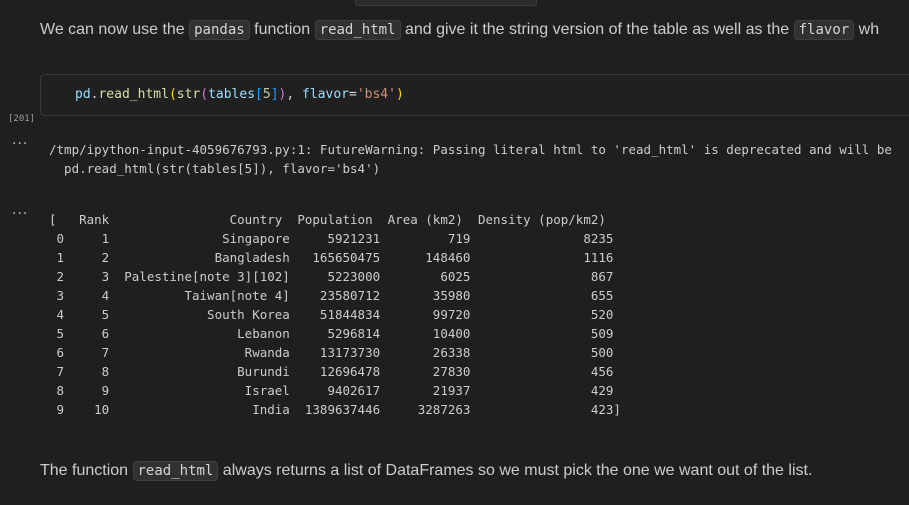  I want to click on token-flavor: flavor, so click(325, 94).